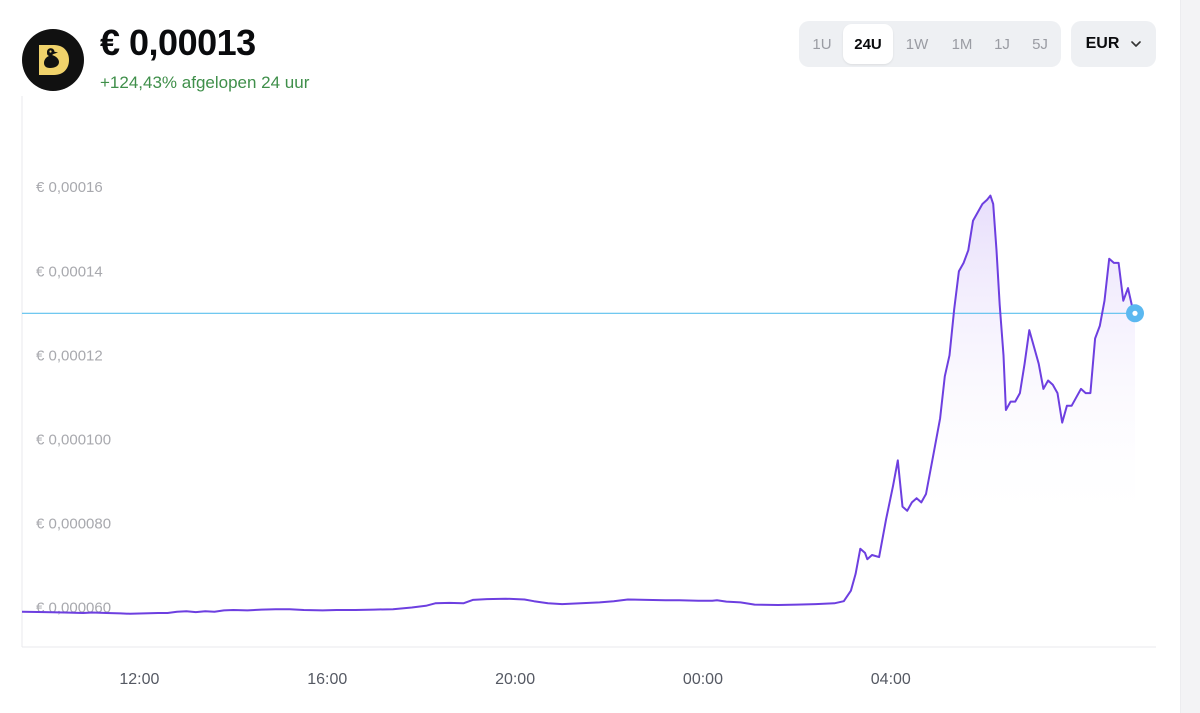 Image resolution: width=1200 pixels, height=713 pixels. What do you see at coordinates (515, 679) in the screenshot?
I see `x-tick-label: 20:00` at bounding box center [515, 679].